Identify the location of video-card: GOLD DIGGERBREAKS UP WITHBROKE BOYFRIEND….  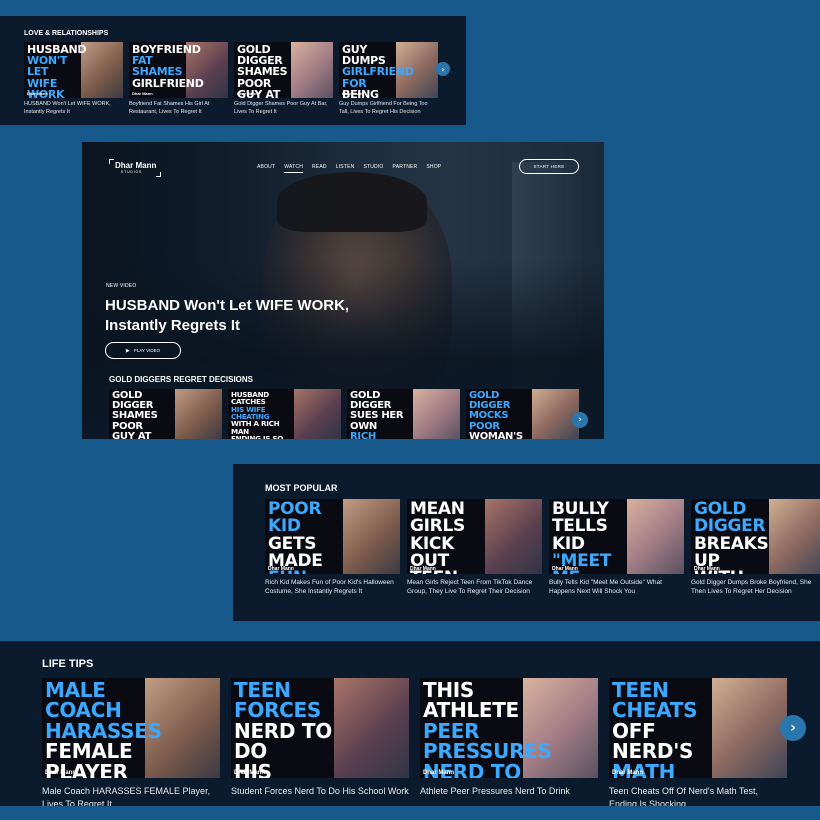
(755, 554).